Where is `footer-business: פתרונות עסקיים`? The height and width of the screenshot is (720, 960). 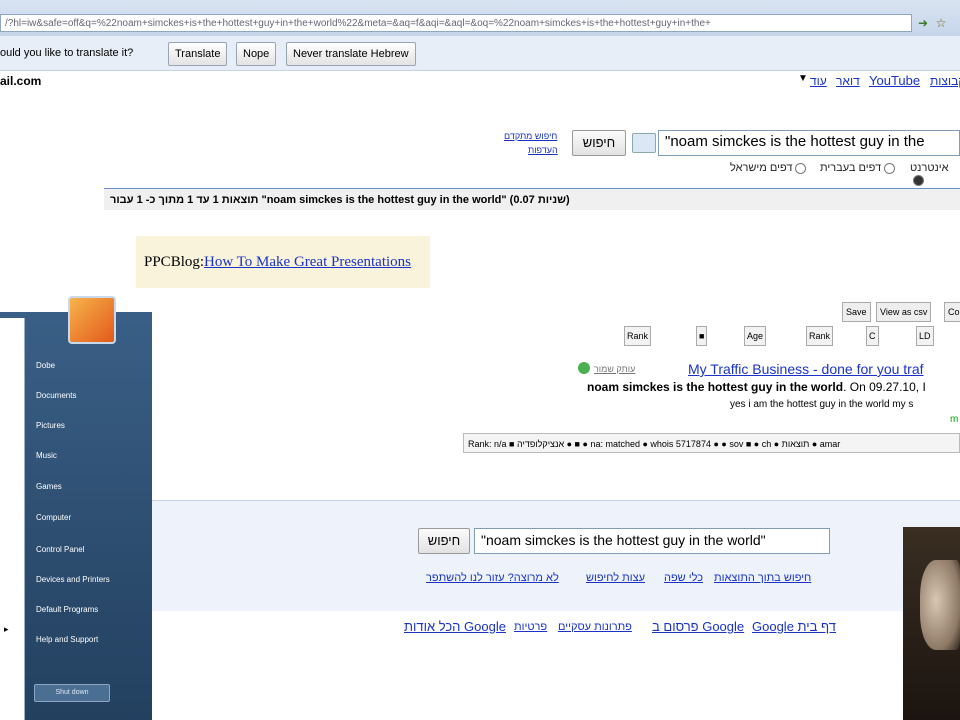
footer-business: פתרונות עסקיים is located at coordinates (595, 627).